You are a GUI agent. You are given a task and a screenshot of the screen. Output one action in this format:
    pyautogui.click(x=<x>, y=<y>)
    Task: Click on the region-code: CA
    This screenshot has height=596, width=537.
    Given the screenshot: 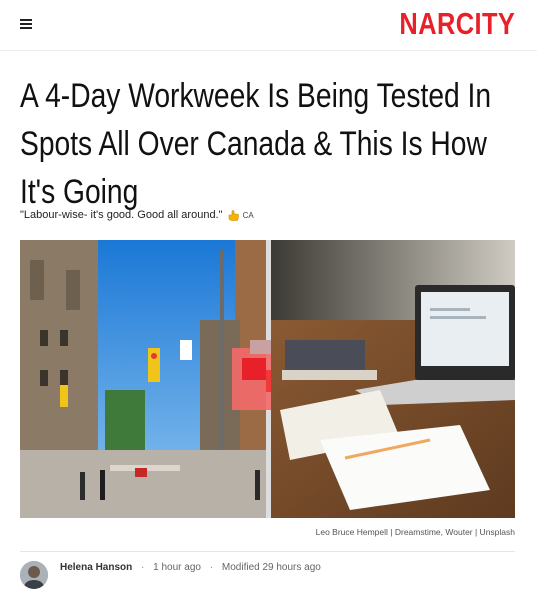 What is the action you would take?
    pyautogui.click(x=248, y=215)
    